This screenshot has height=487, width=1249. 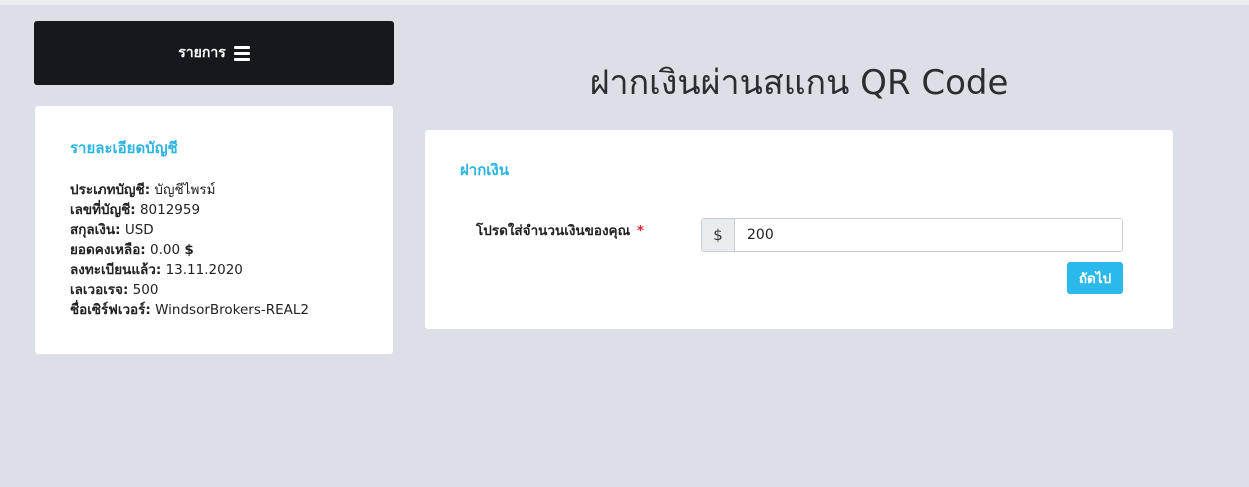 What do you see at coordinates (624, 2) in the screenshot?
I see `top-bar` at bounding box center [624, 2].